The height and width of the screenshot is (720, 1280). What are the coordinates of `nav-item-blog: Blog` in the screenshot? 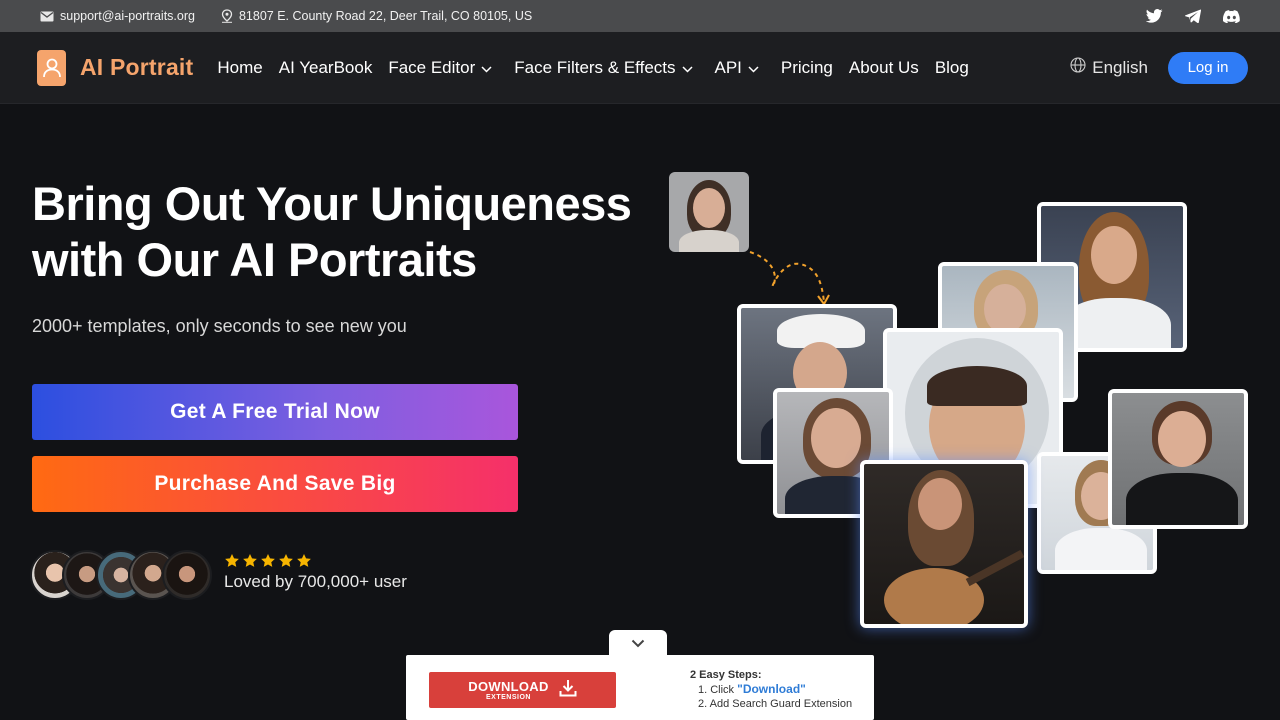 It's located at (952, 68).